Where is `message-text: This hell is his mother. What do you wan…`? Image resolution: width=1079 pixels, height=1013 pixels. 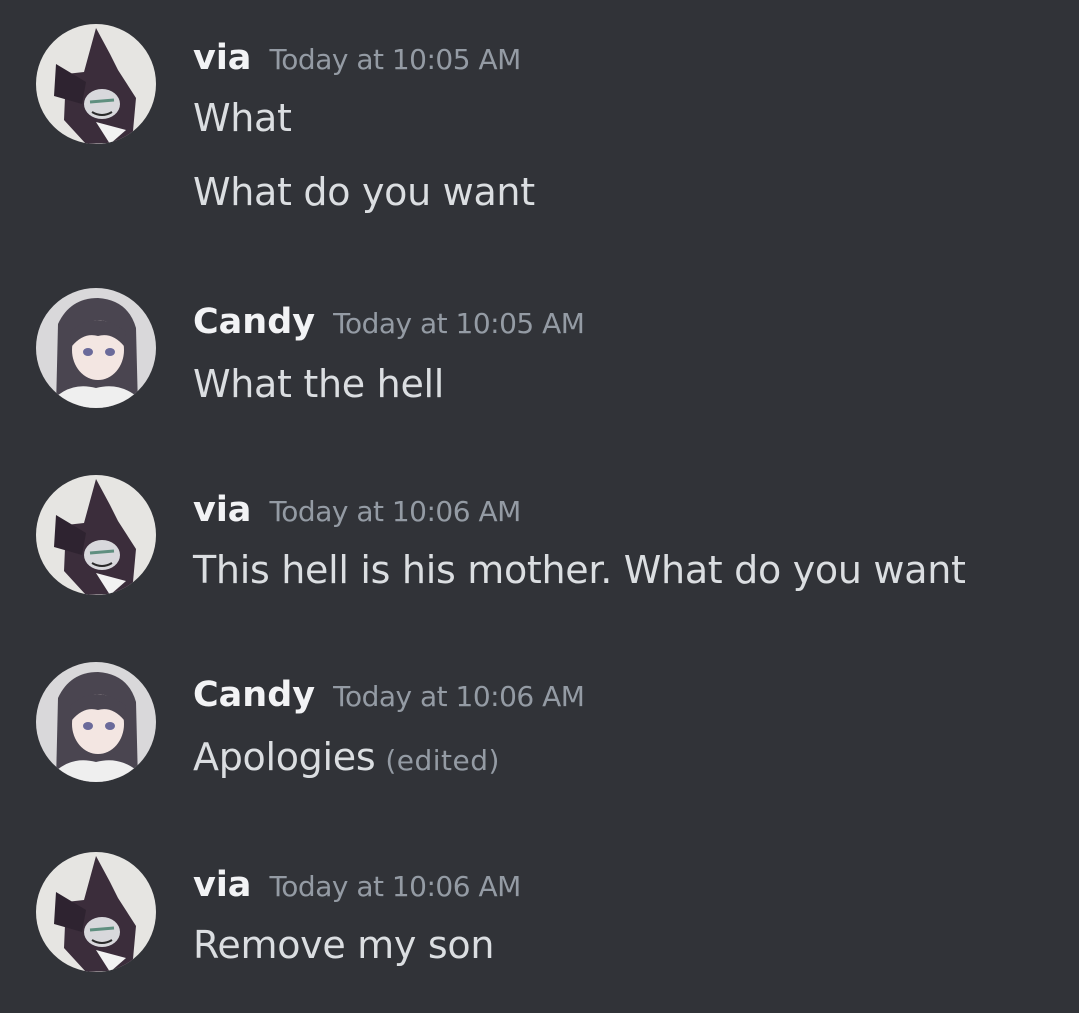 message-text: This hell is his mother. What do you wan… is located at coordinates (579, 570).